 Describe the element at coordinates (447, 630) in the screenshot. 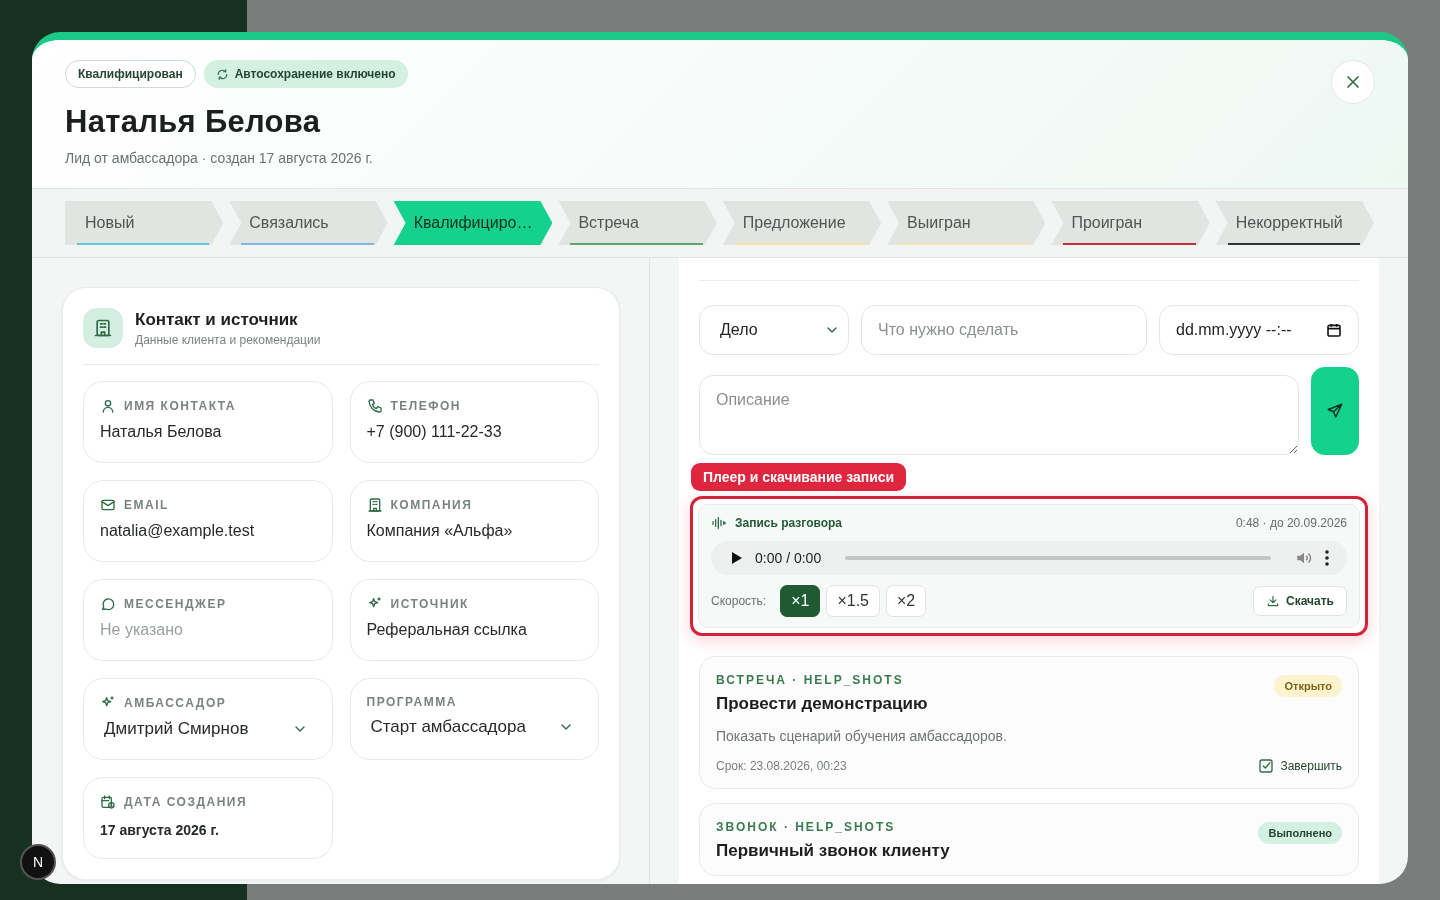

I see `field-value: Реферальная ссылка` at that location.